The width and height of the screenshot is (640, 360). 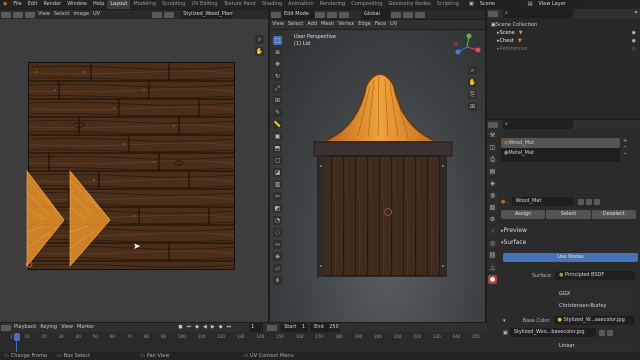 I want to click on use-nodes-button: Use Nodes, so click(x=570, y=257).